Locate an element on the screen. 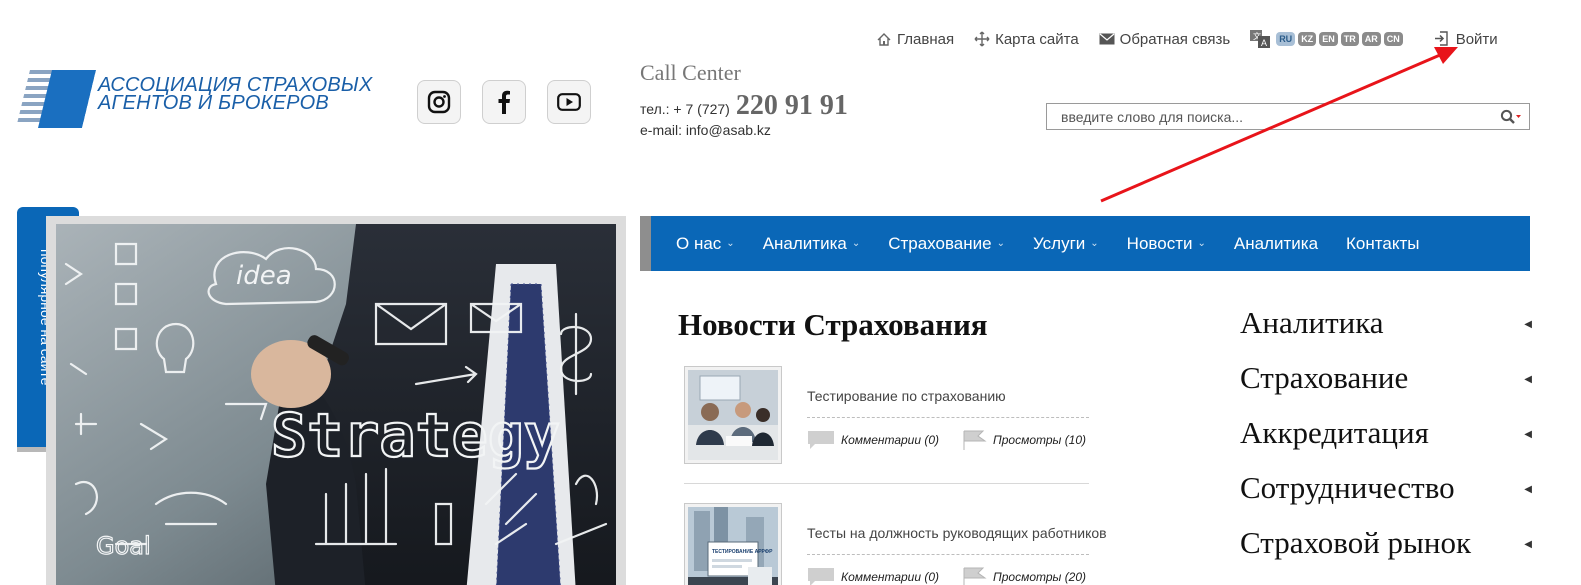  side-item-label: Страхование is located at coordinates (1324, 377).